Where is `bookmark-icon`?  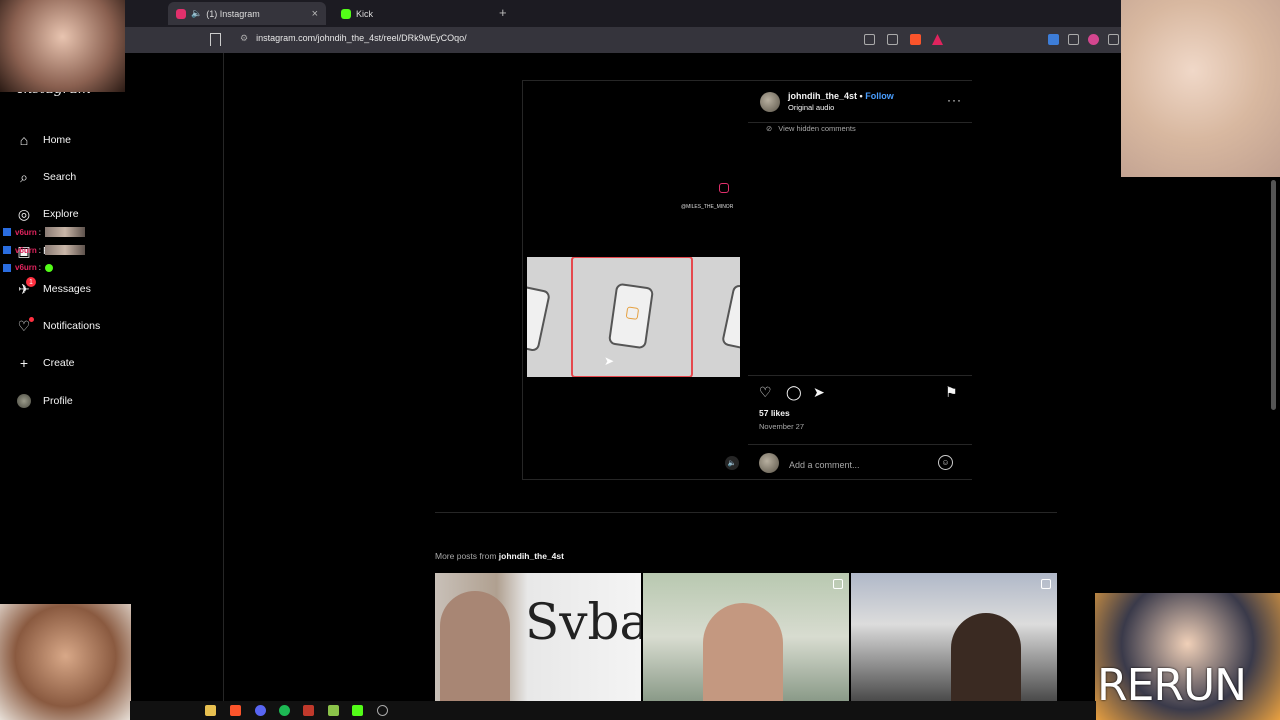 bookmark-icon is located at coordinates (215, 39).